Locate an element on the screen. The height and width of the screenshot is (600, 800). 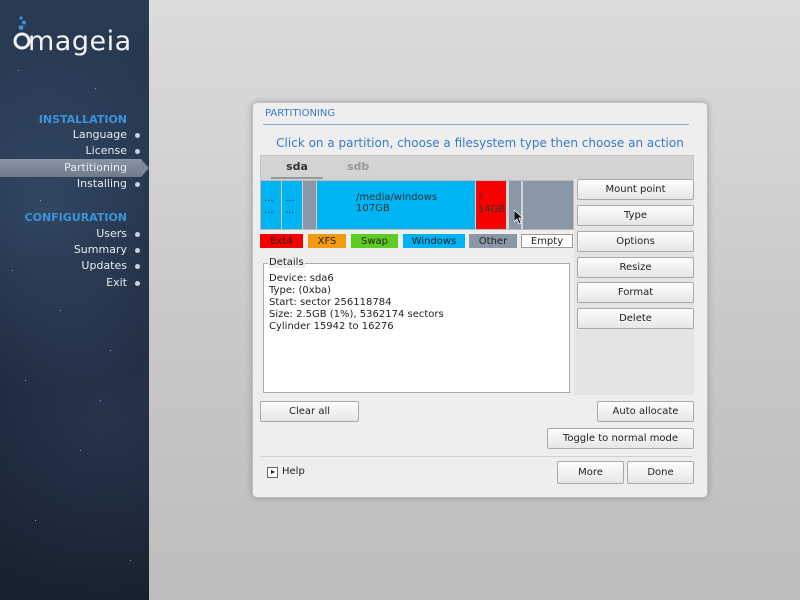
sidebar-item-label: Updates is located at coordinates (104, 265).